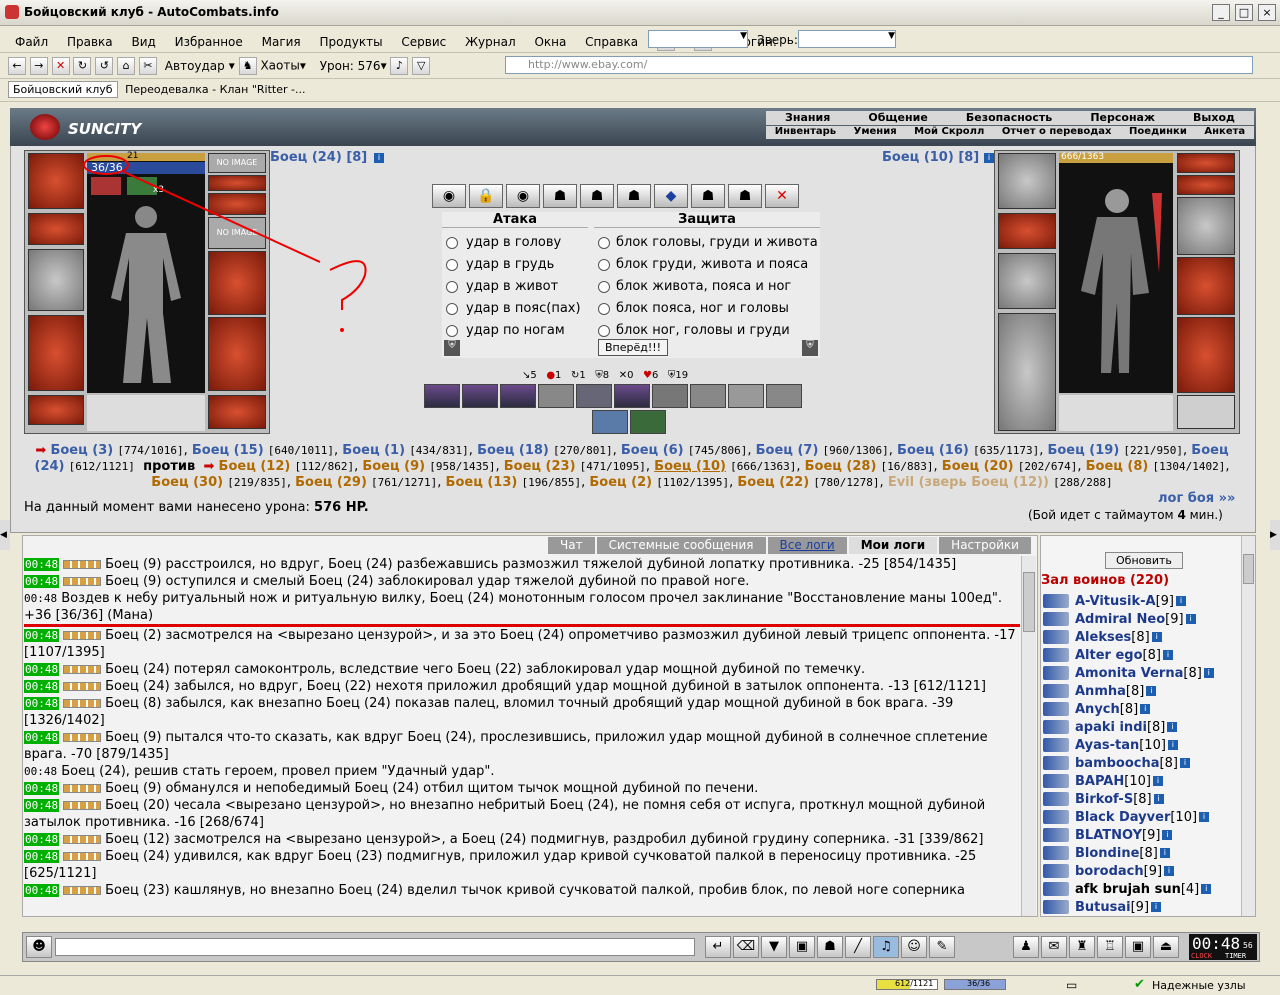 This screenshot has width=1280, height=995. What do you see at coordinates (708, 287) in the screenshot?
I see `defense-option: блок живота, пояса и ног` at bounding box center [708, 287].